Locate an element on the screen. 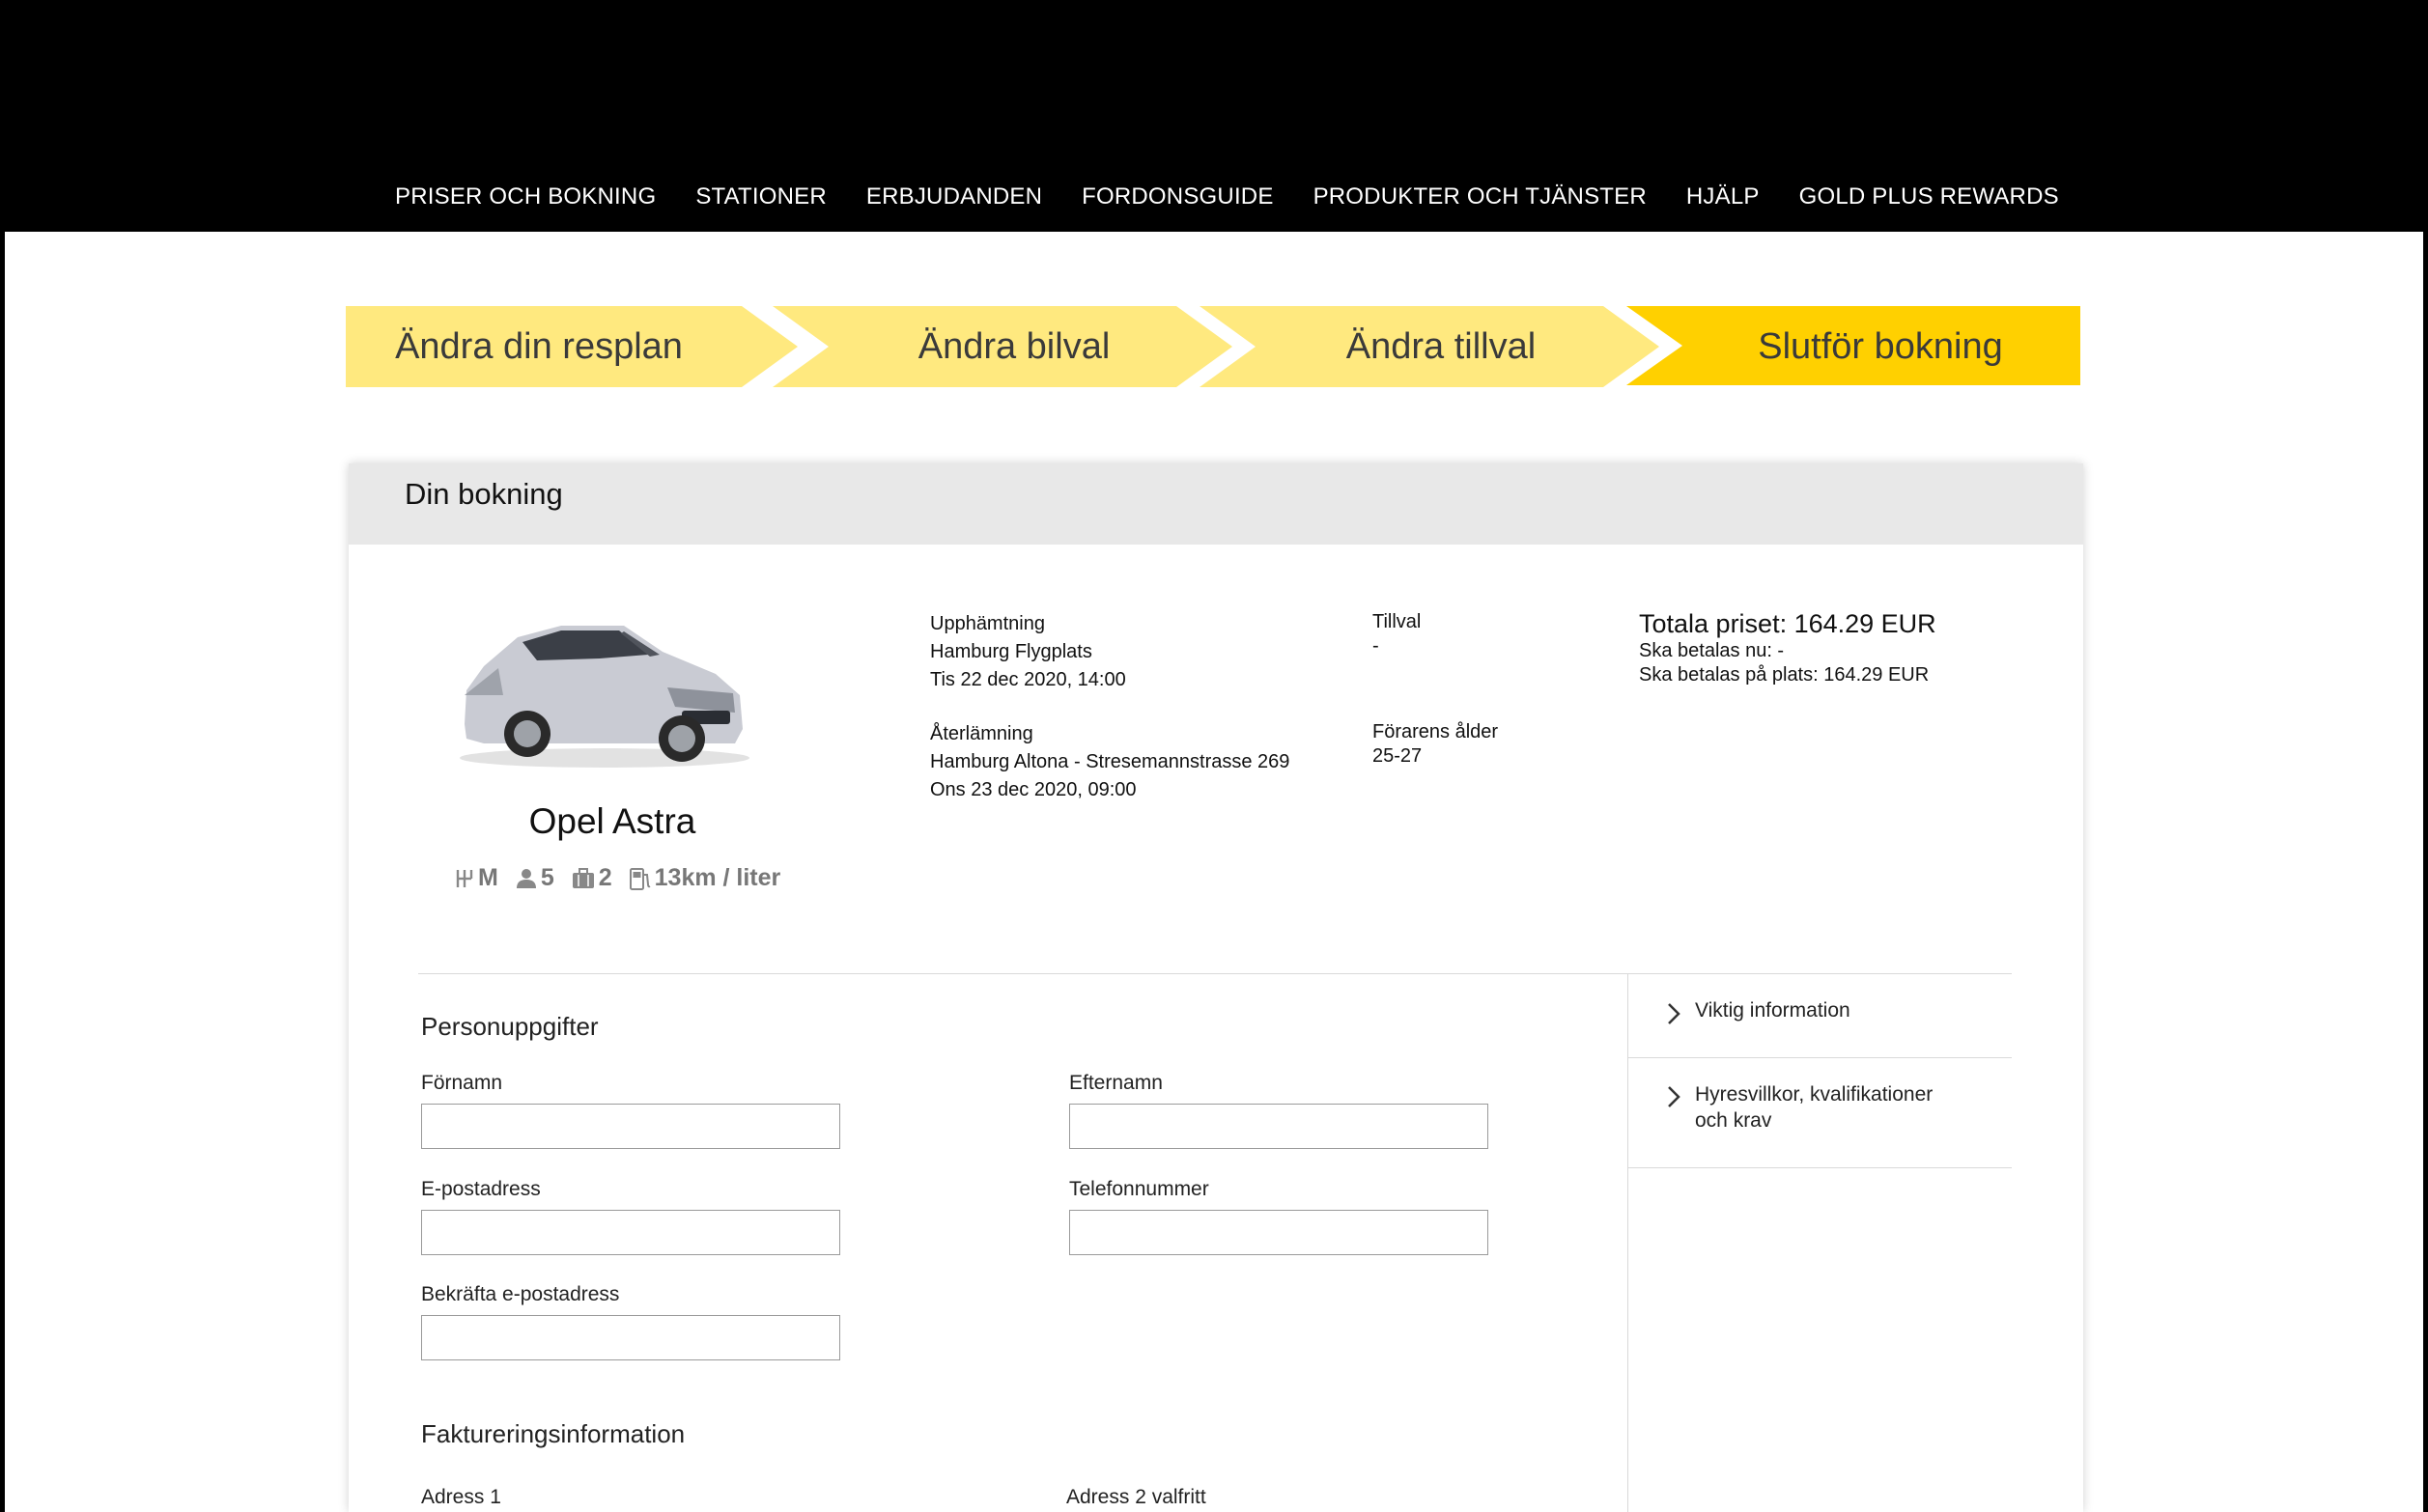 This screenshot has width=2428, height=1512. nav-item-erbjudanden: ERBJUDANDEN is located at coordinates (954, 197).